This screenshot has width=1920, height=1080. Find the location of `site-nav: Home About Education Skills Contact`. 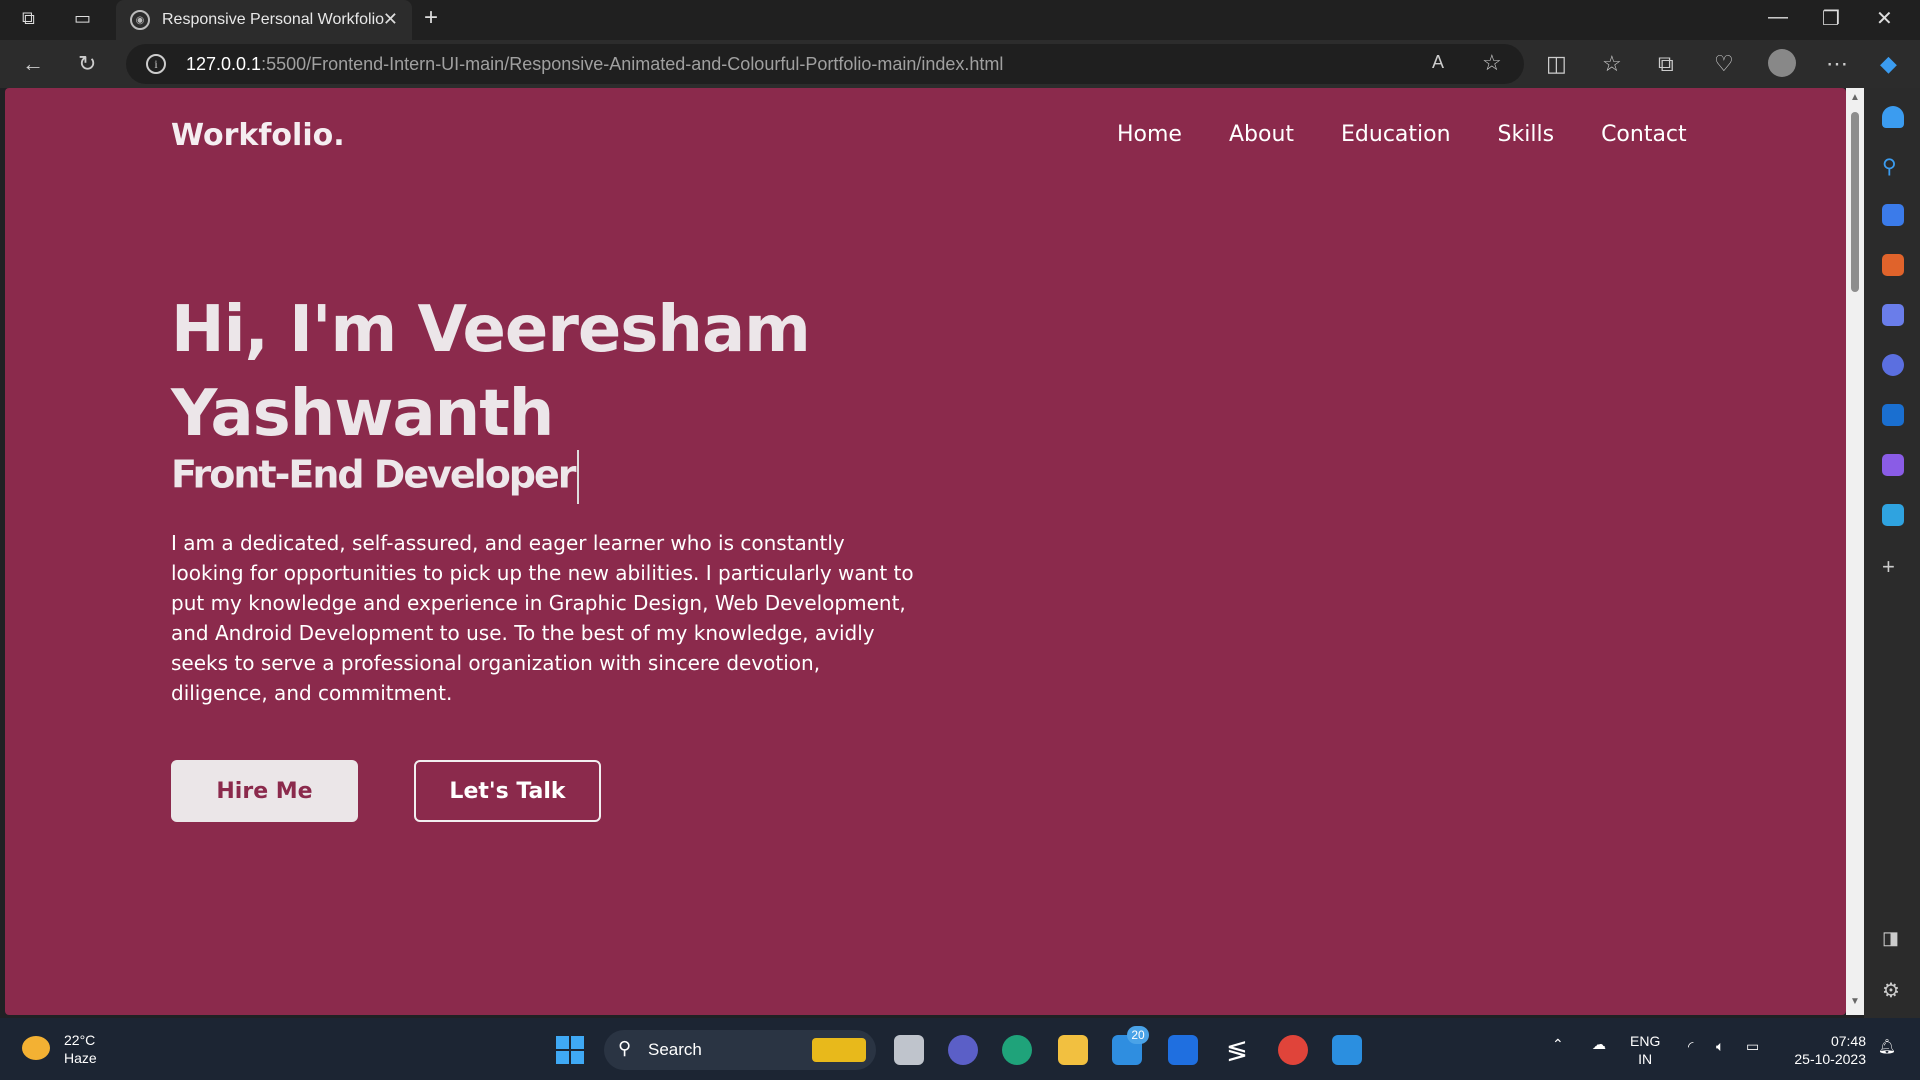

site-nav: Home About Education Skills Contact is located at coordinates (1402, 134).